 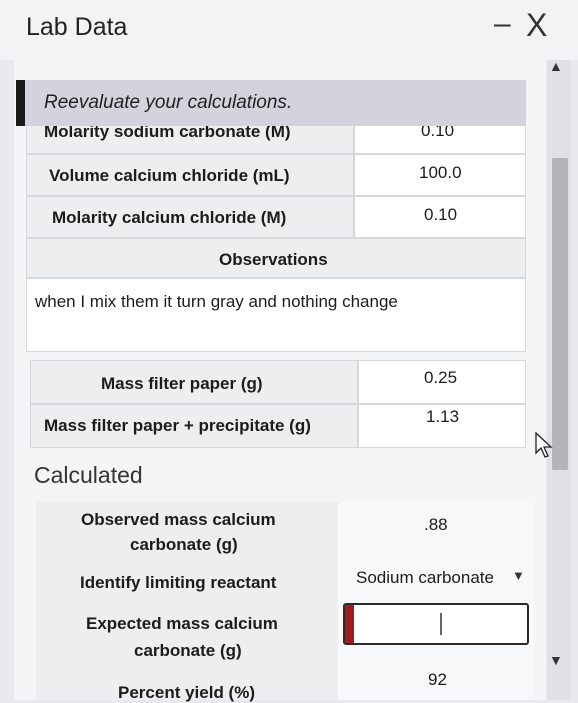 What do you see at coordinates (502, 24) in the screenshot?
I see `minimize-icon: –` at bounding box center [502, 24].